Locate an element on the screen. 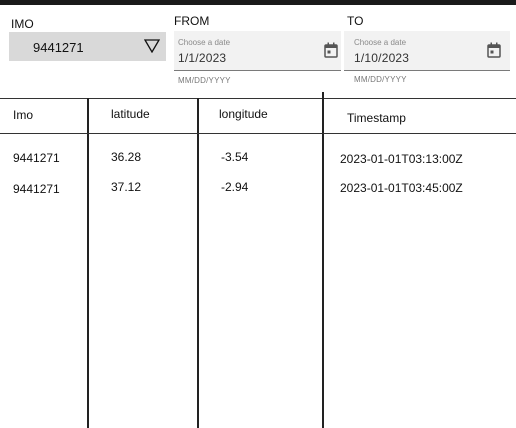 This screenshot has width=516, height=428. header-bottom-border is located at coordinates (258, 133).